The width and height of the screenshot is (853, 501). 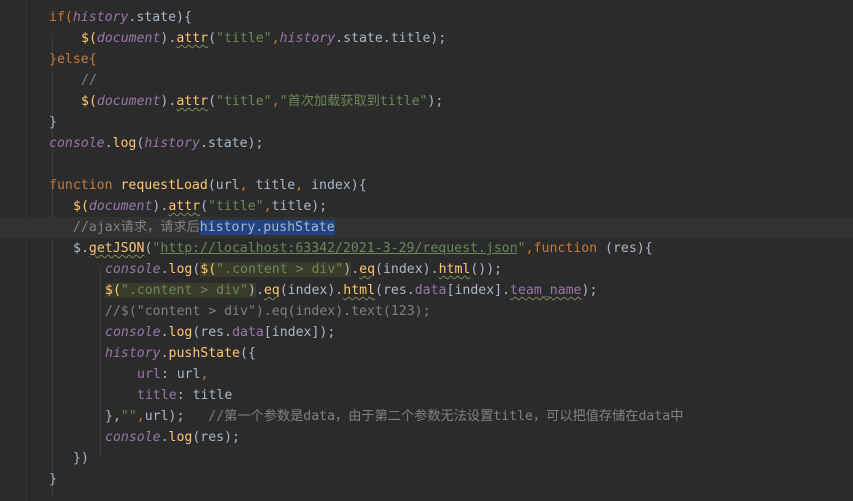 What do you see at coordinates (180, 374) in the screenshot?
I see `code-token: : url` at bounding box center [180, 374].